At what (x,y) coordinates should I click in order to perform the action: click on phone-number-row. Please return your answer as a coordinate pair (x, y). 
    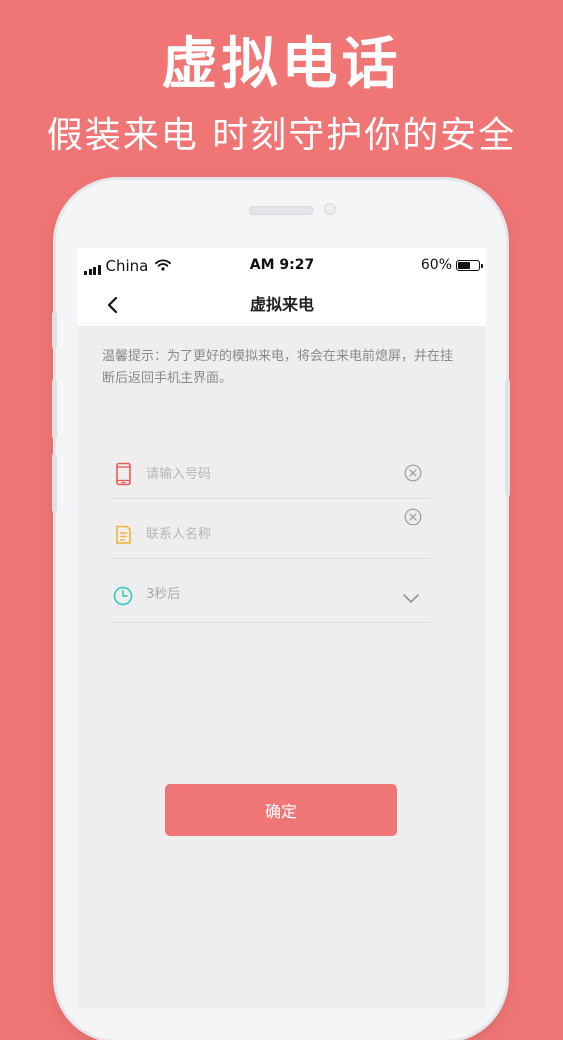
    Looking at the image, I should click on (271, 474).